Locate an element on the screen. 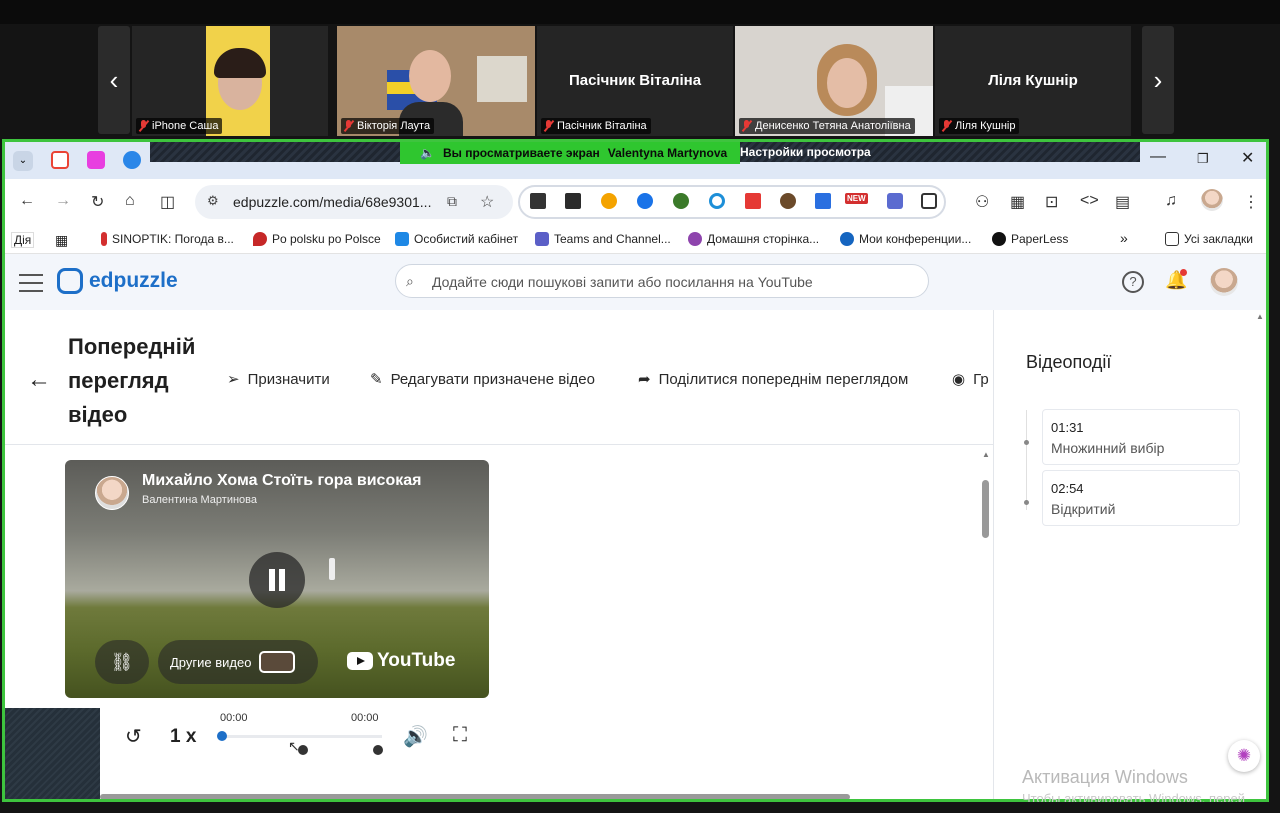  blue-extension-icon is located at coordinates (645, 201).